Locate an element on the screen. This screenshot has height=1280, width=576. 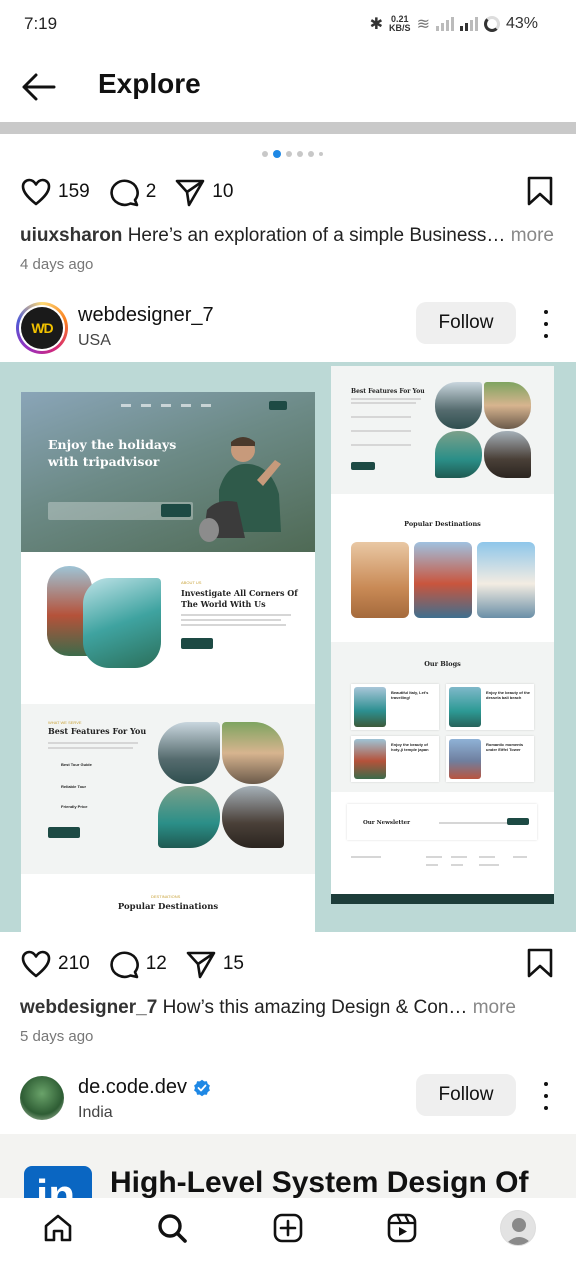
mockup-popular-title: Popular Destinations is located at coordinates (168, 907).